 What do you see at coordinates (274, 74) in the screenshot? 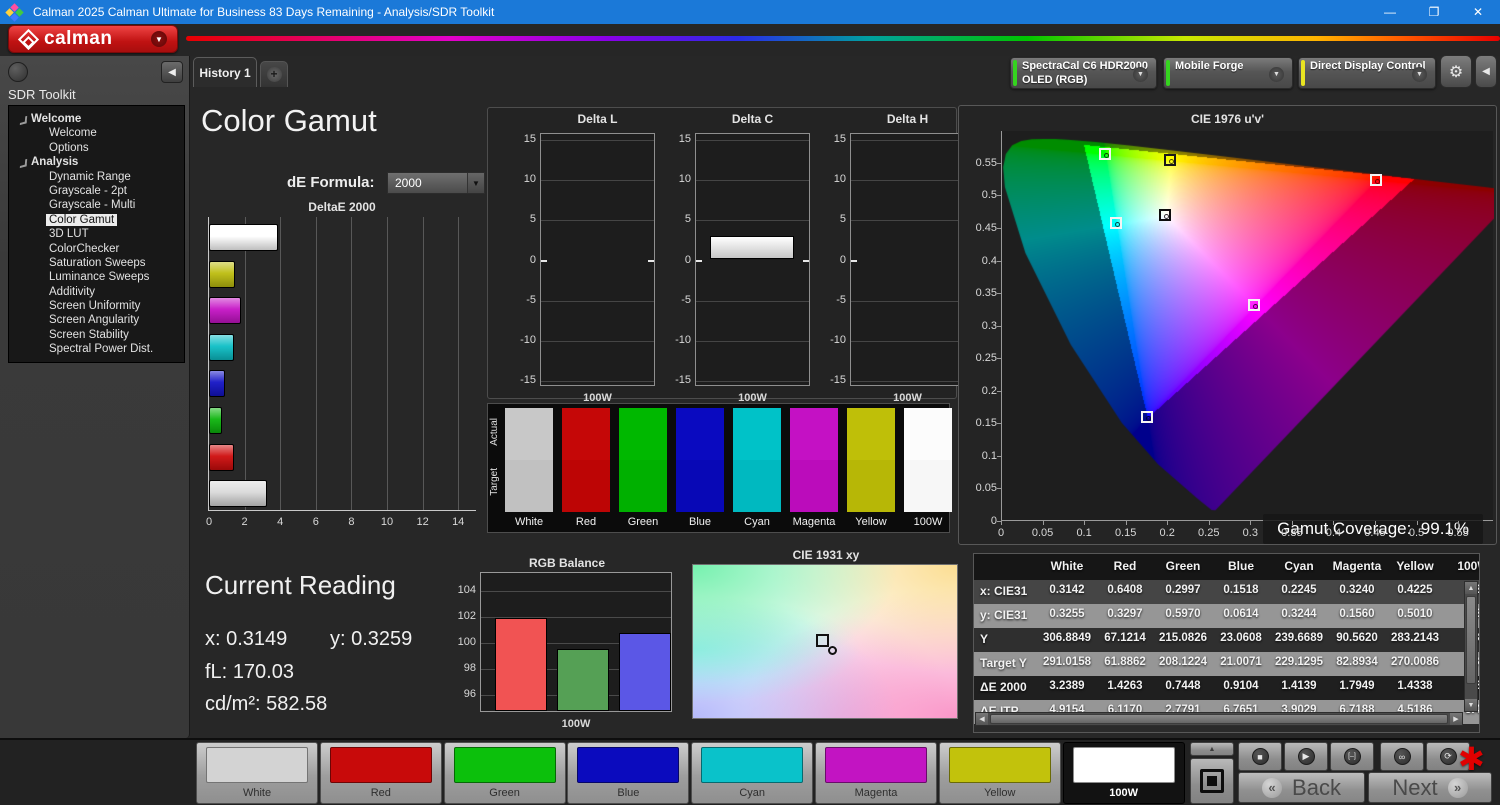
I see `add-tab-button: +` at bounding box center [274, 74].